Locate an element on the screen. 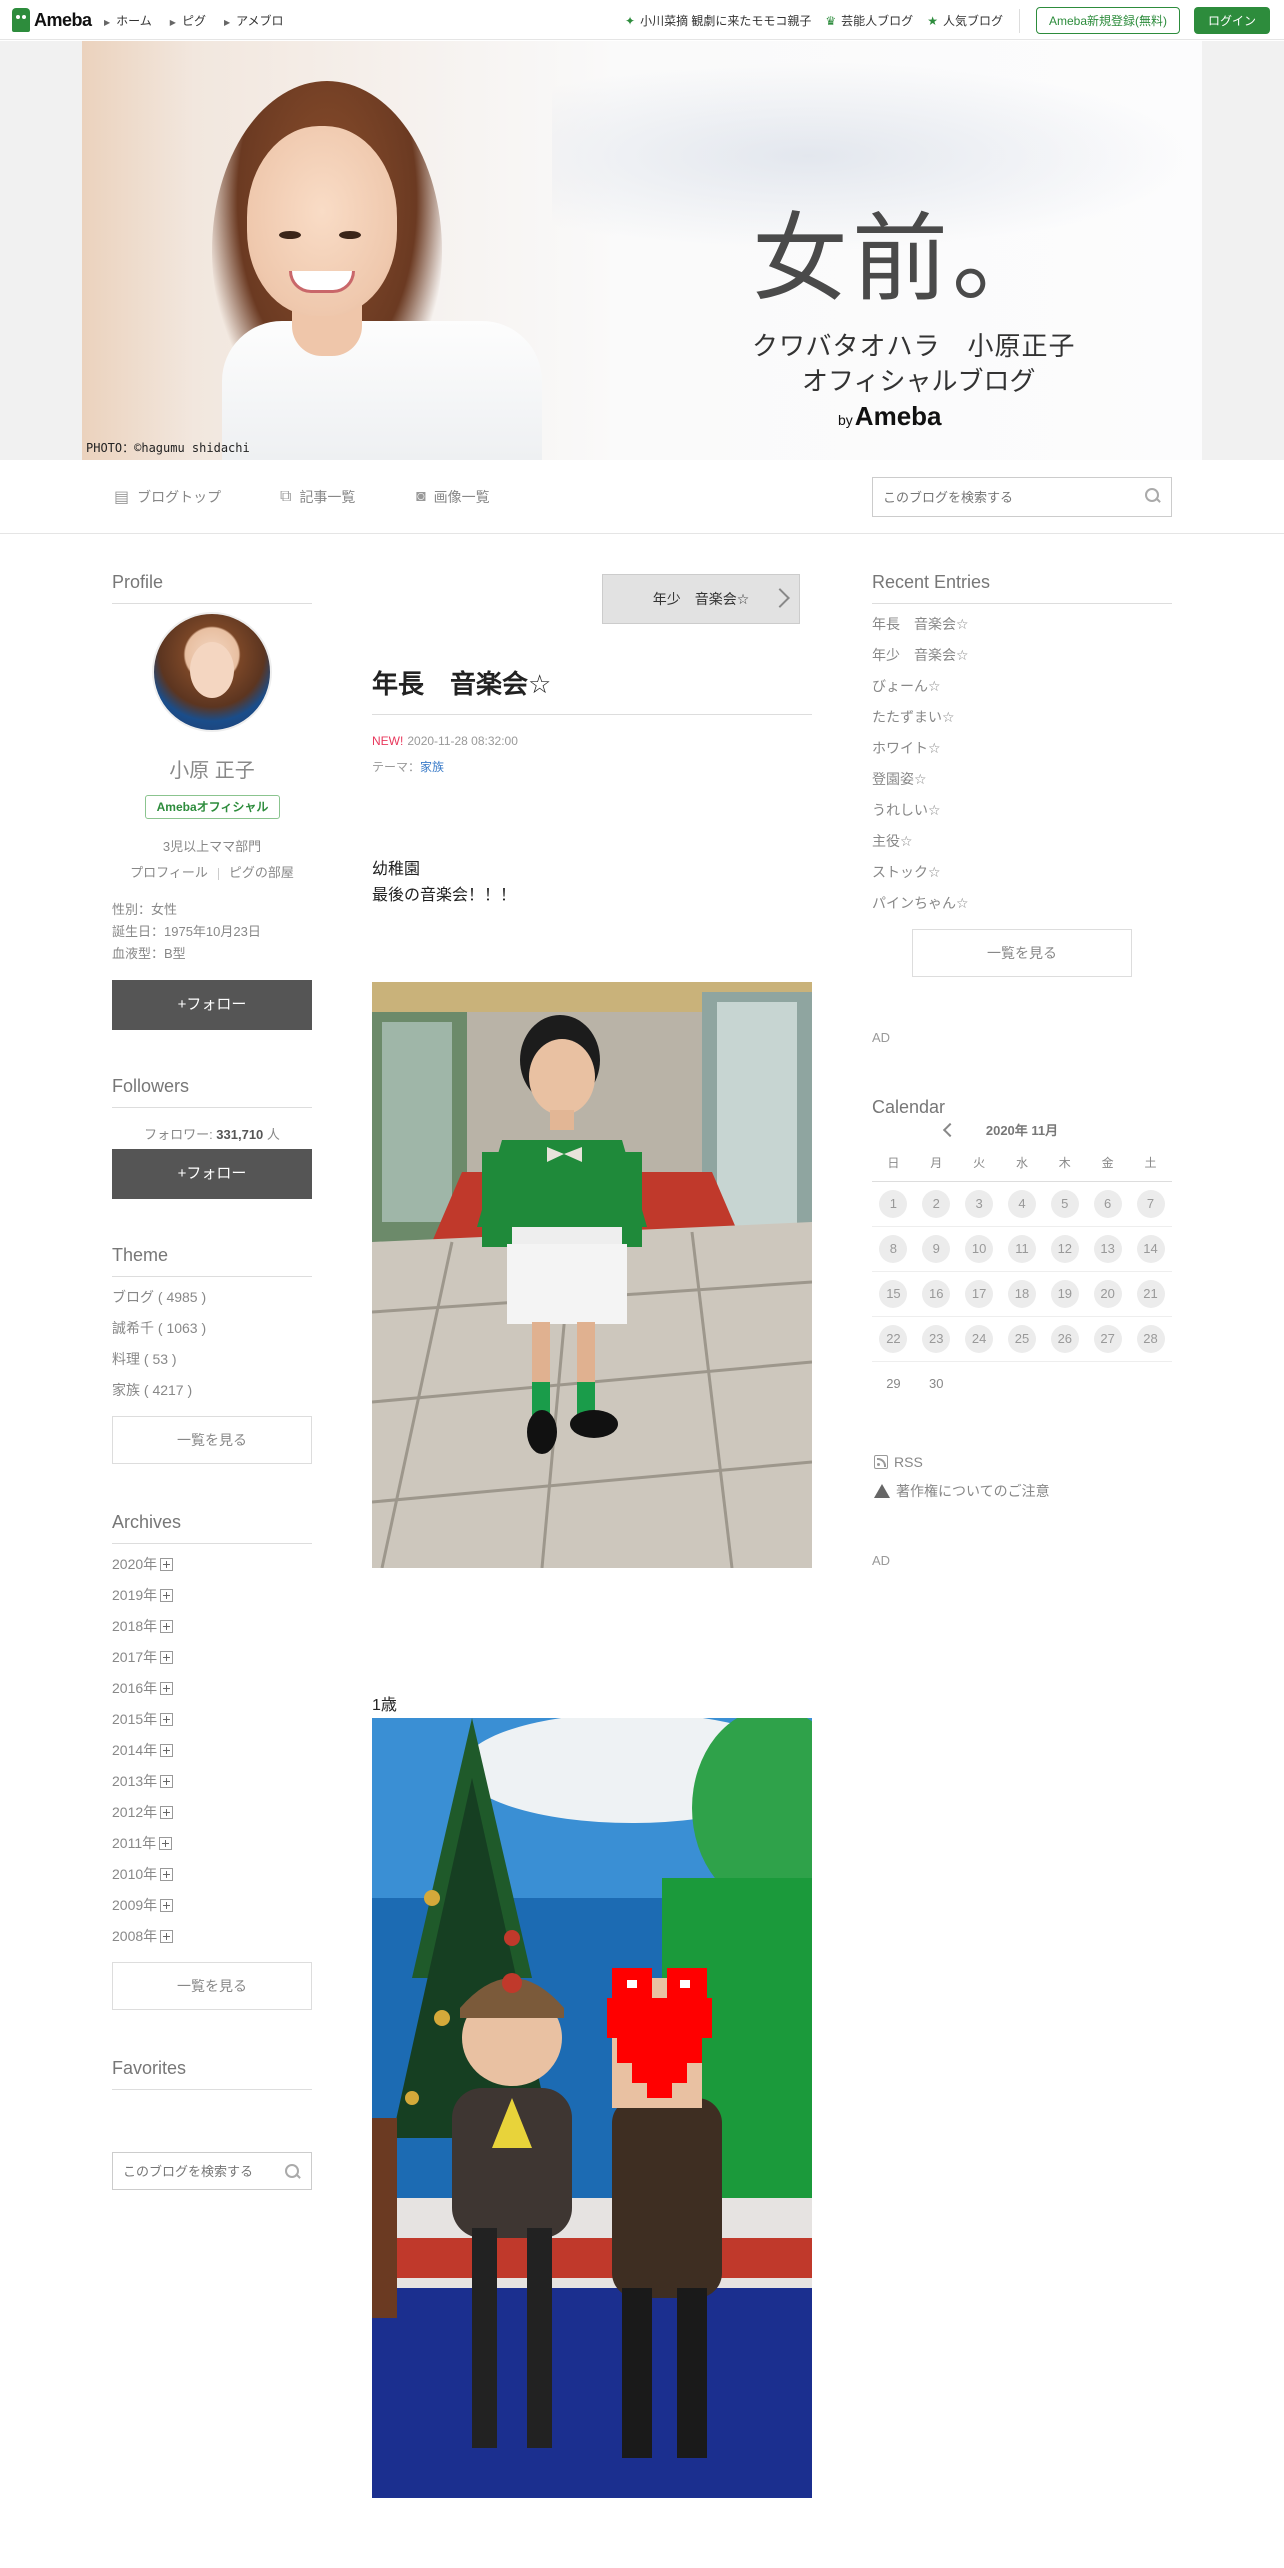 The image size is (1284, 2568). follower-count: フォロワー: 331,710 人 is located at coordinates (212, 1133).